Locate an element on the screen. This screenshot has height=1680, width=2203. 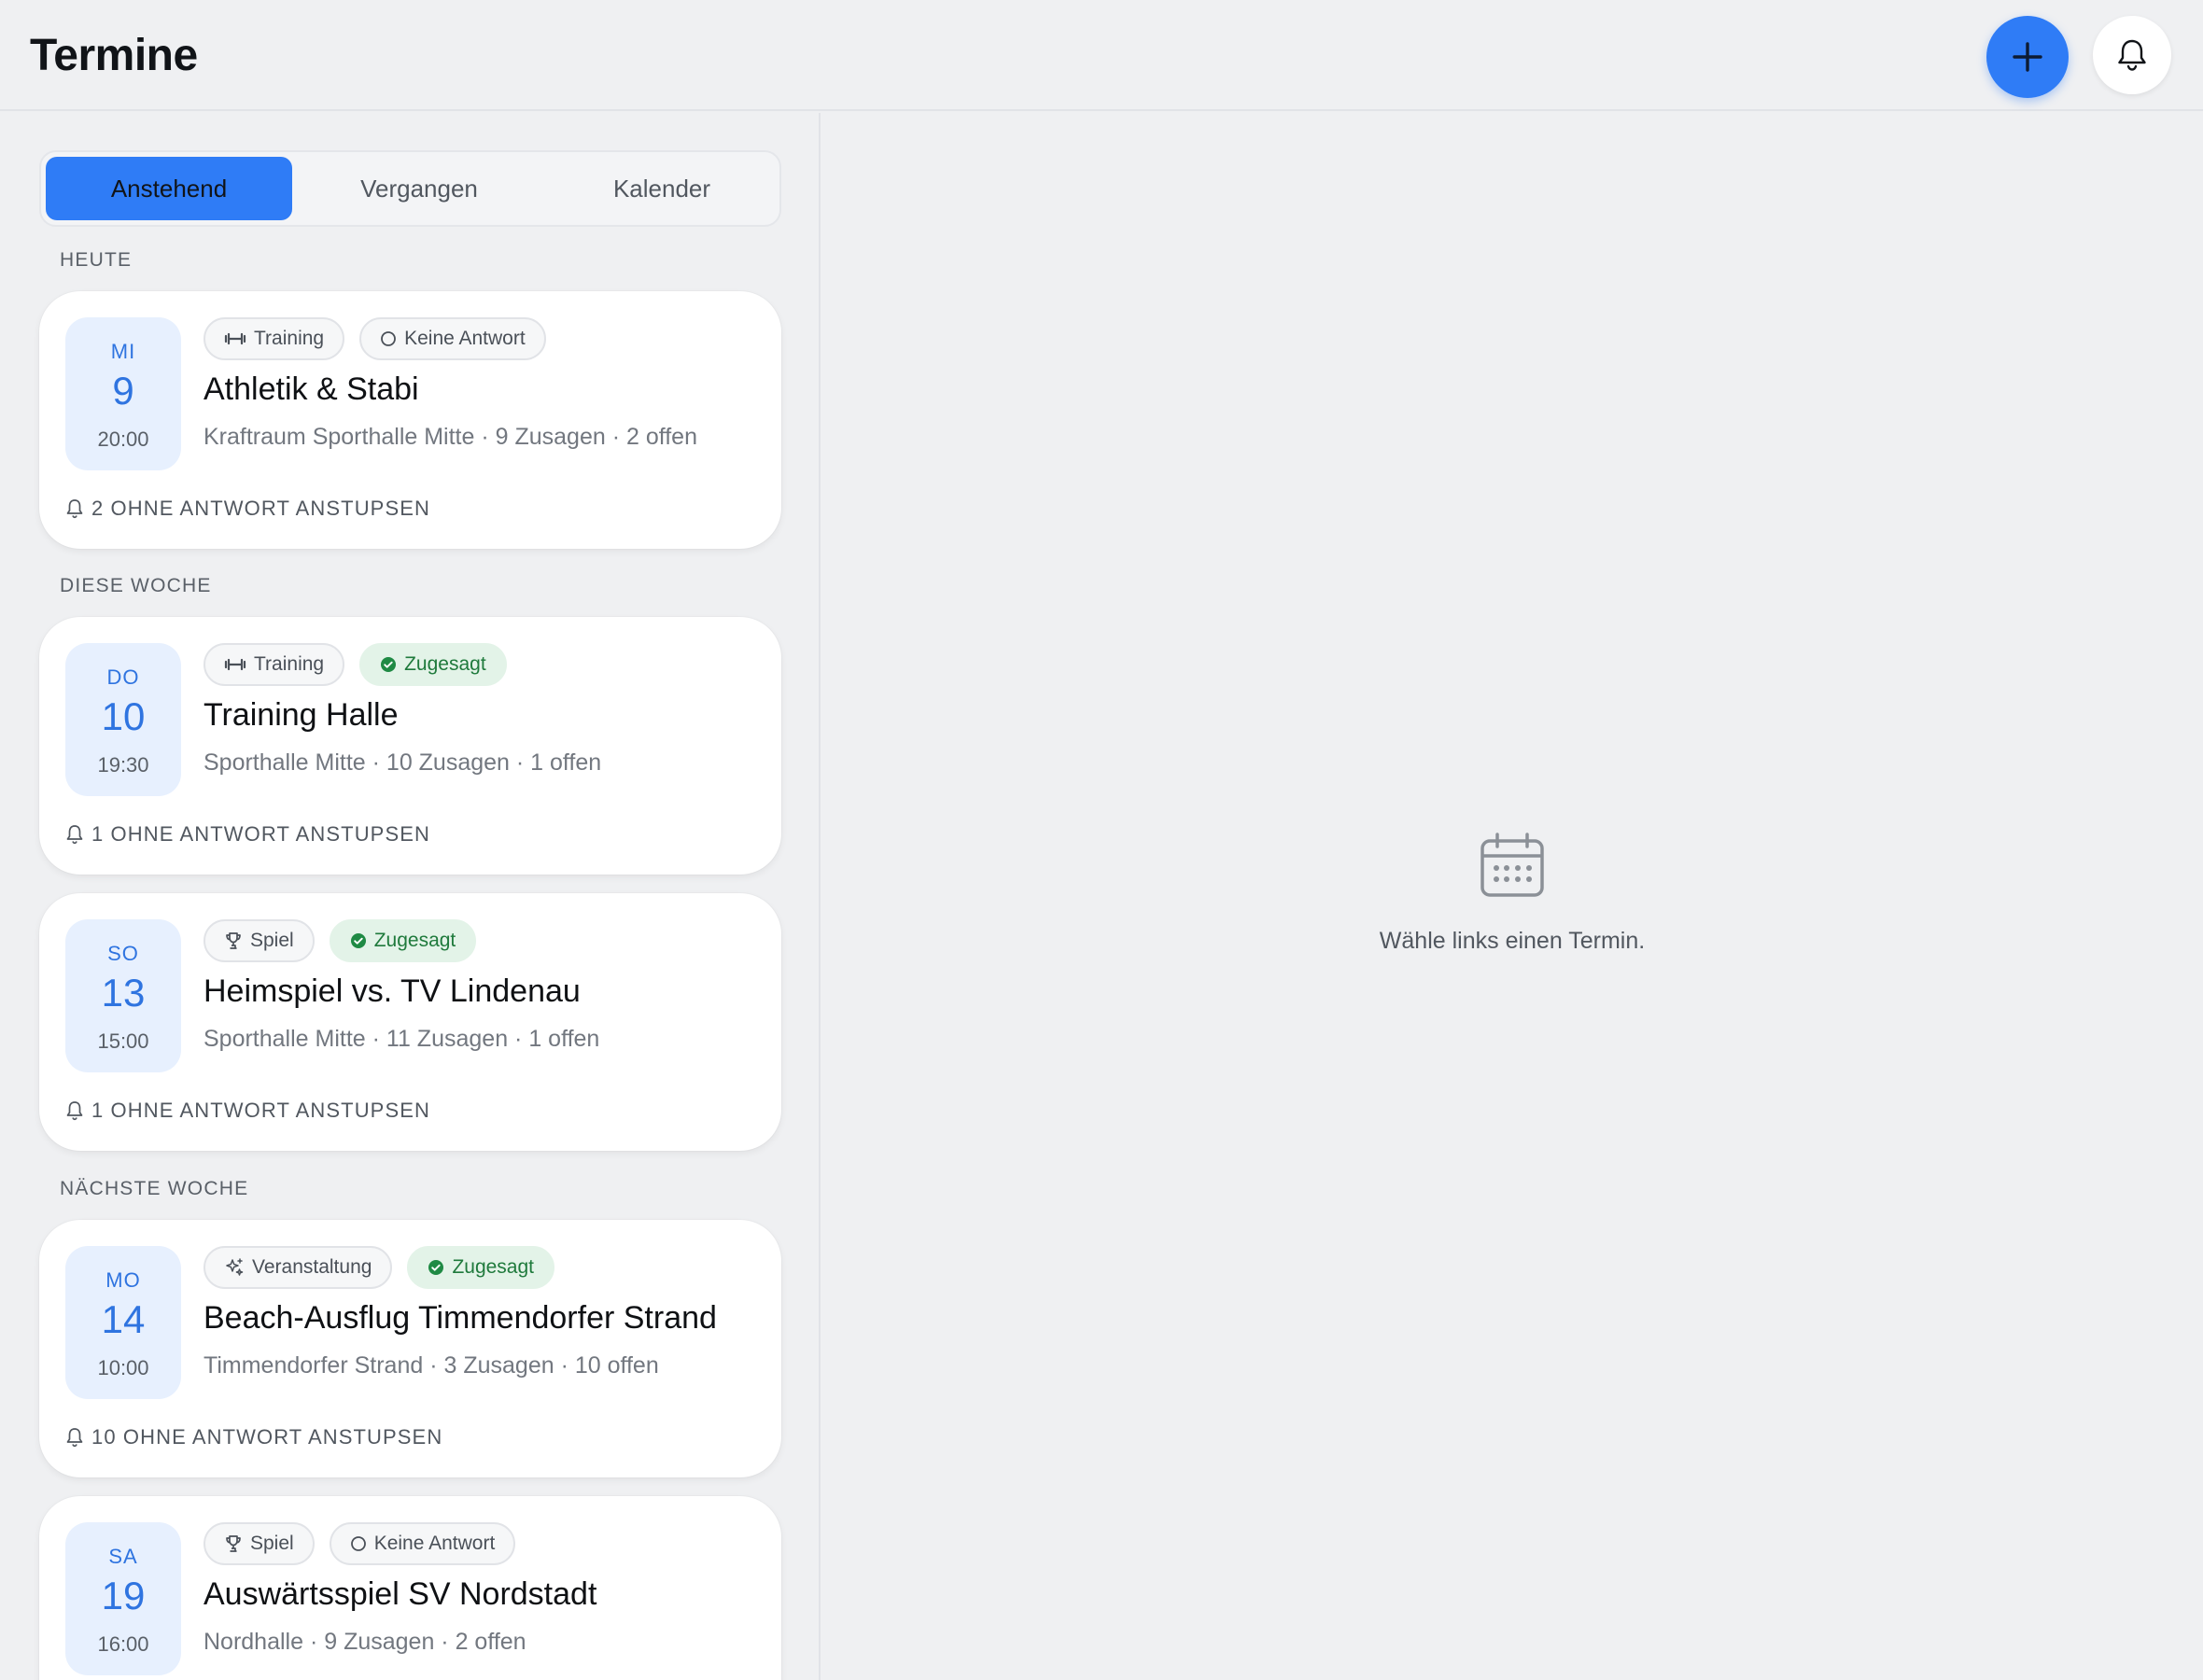
page-title: Termine is located at coordinates (114, 55).